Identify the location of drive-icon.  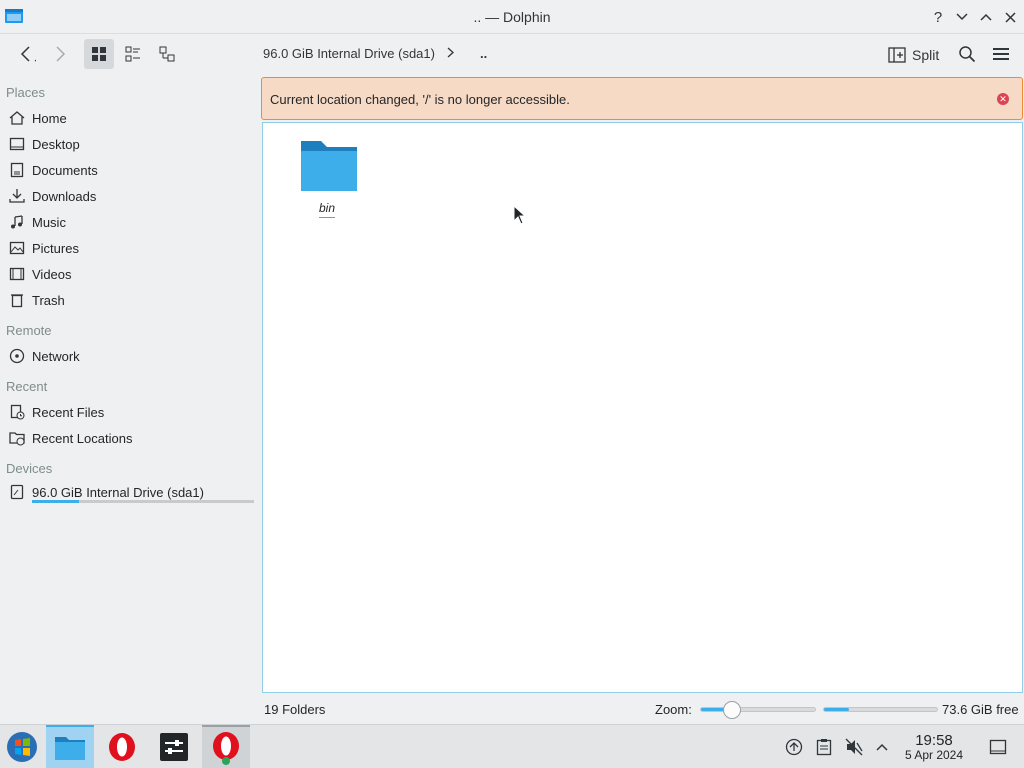
(17, 492).